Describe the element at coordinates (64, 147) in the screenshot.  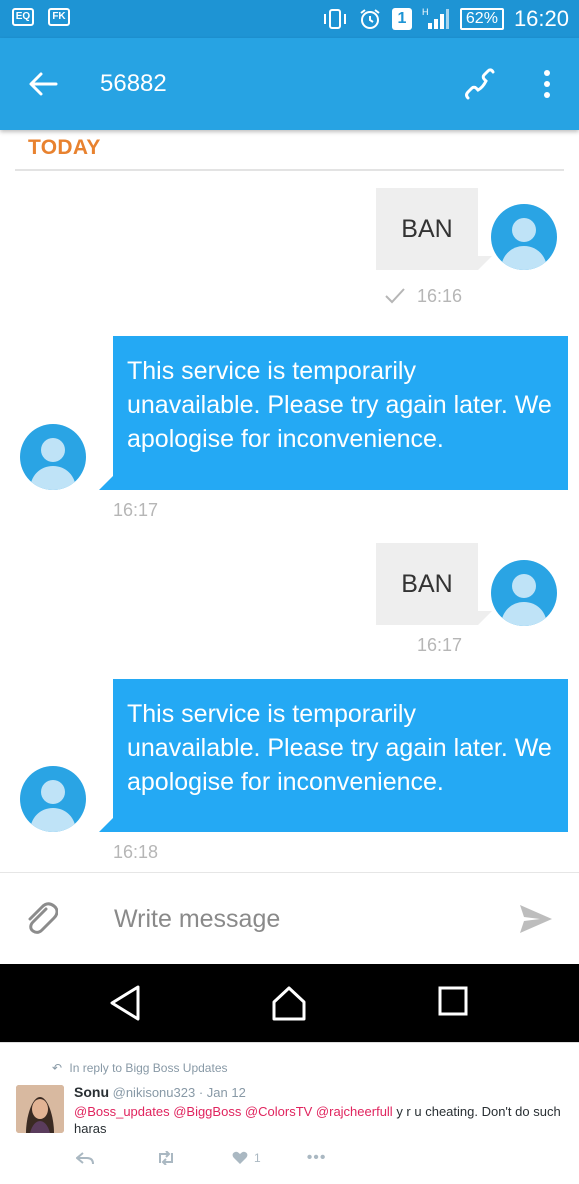
I see `date-header: TODAY` at that location.